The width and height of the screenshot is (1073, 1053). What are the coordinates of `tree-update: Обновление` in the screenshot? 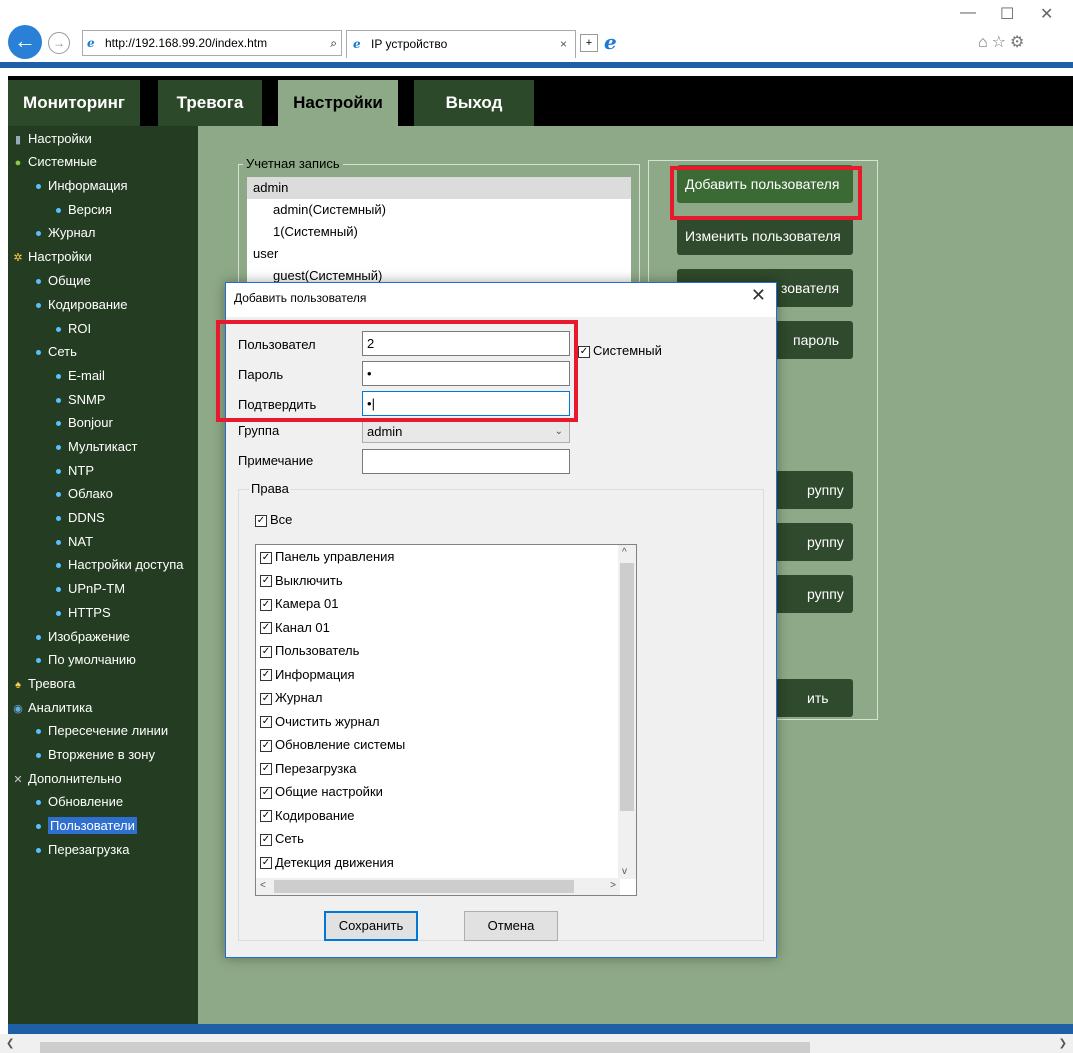 It's located at (65, 802).